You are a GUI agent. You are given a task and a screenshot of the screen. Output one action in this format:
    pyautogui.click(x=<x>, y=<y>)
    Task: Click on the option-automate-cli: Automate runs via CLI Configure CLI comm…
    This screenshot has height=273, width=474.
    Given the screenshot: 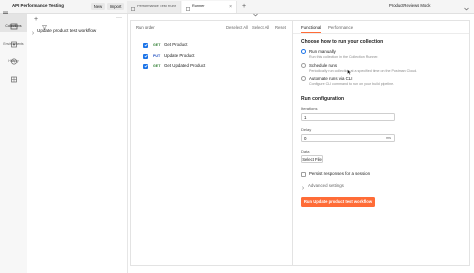 What is the action you would take?
    pyautogui.click(x=381, y=82)
    